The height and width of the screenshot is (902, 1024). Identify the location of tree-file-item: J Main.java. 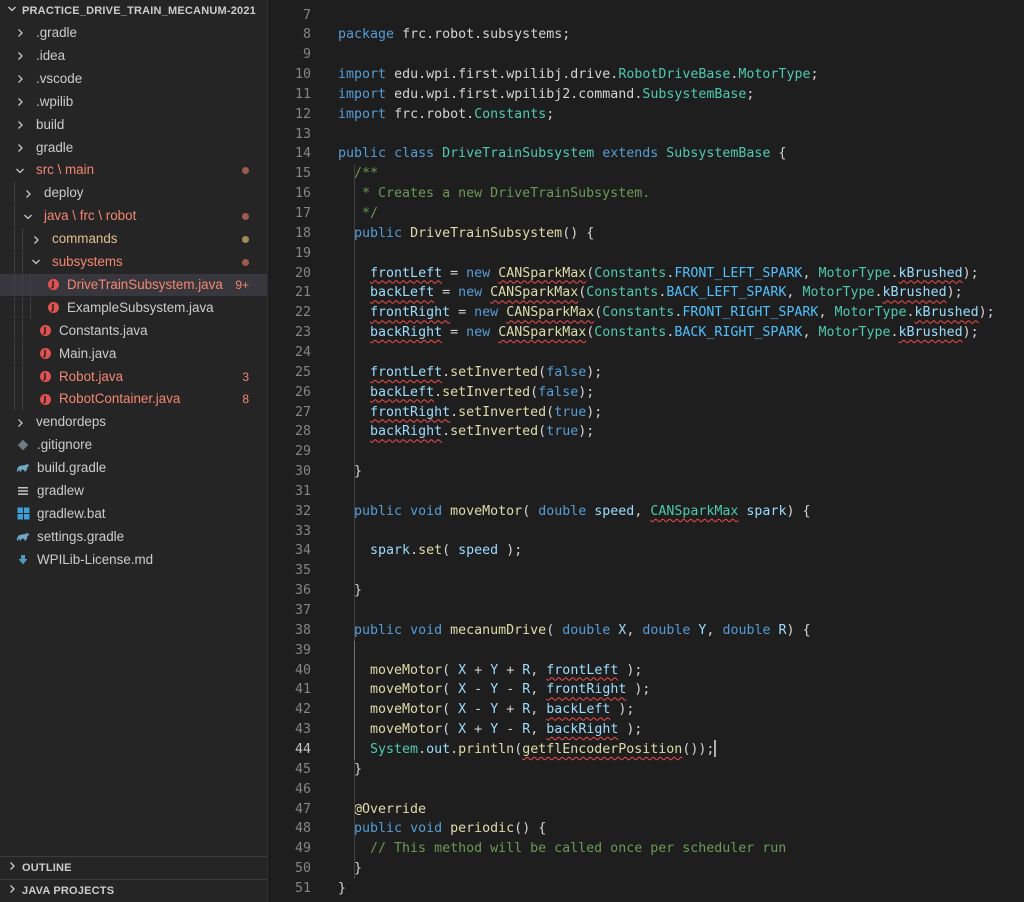
(133, 353).